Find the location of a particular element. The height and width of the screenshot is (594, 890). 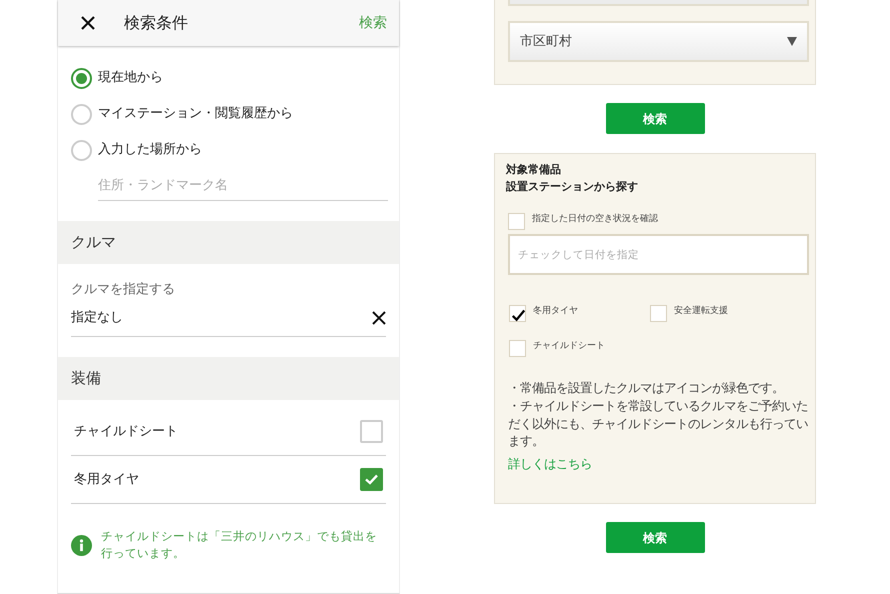

screen-title: 検索条件 is located at coordinates (156, 23).